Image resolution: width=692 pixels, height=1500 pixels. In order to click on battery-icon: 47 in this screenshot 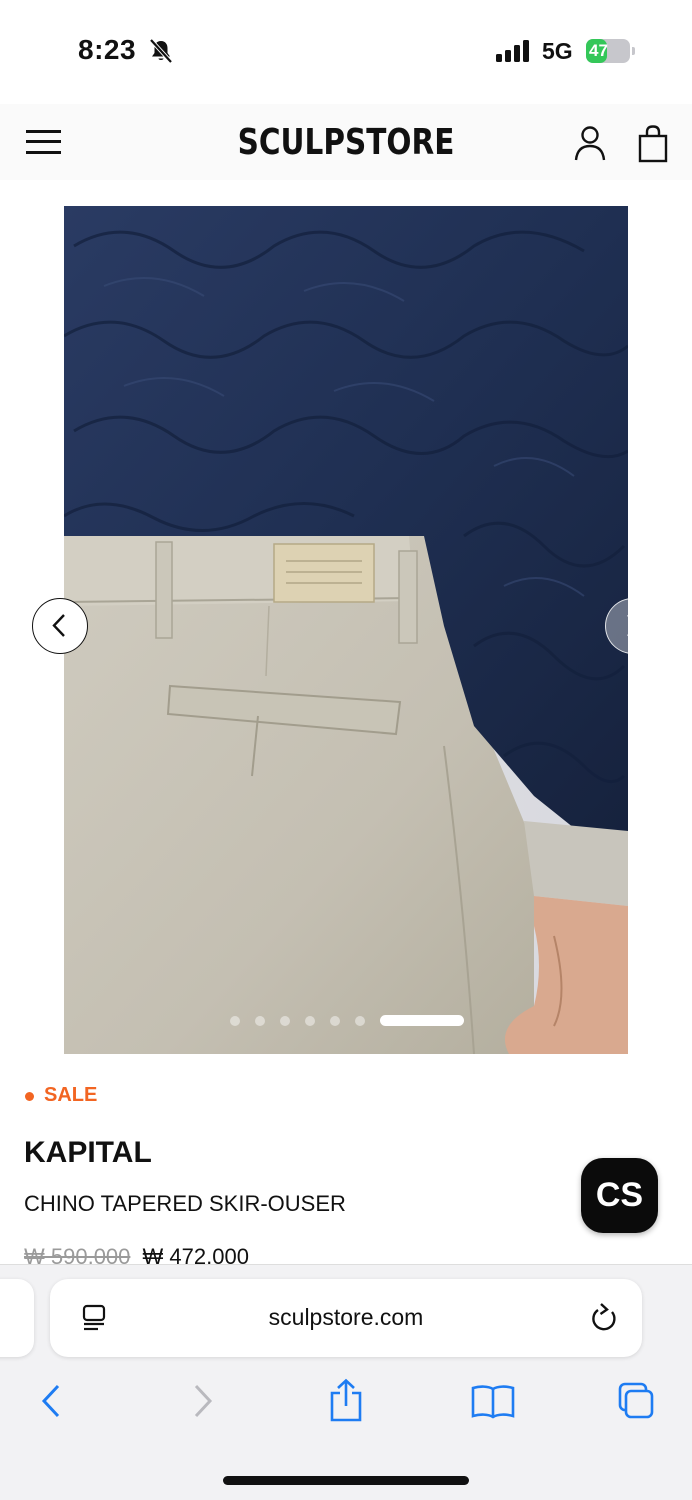, I will do `click(608, 51)`.